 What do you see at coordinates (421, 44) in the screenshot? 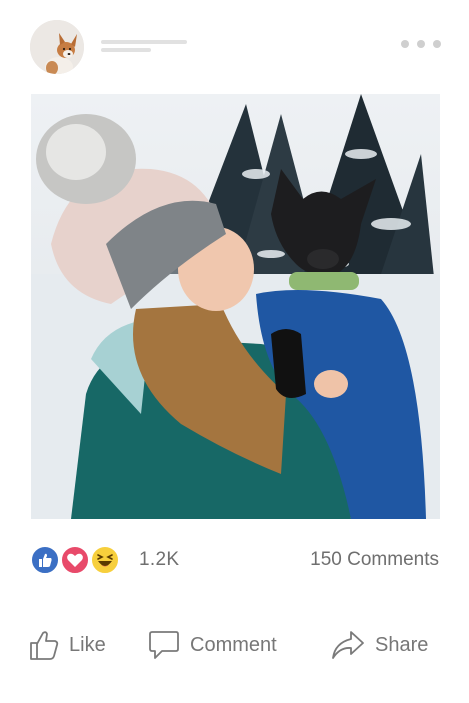
I see `more-dots-icon` at bounding box center [421, 44].